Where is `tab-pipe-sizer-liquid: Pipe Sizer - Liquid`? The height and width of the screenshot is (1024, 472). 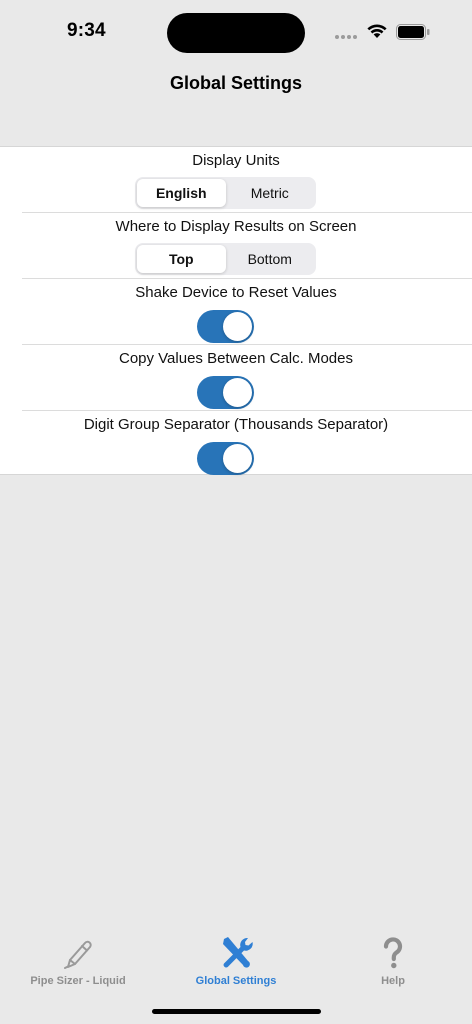 tab-pipe-sizer-liquid: Pipe Sizer - Liquid is located at coordinates (78, 961).